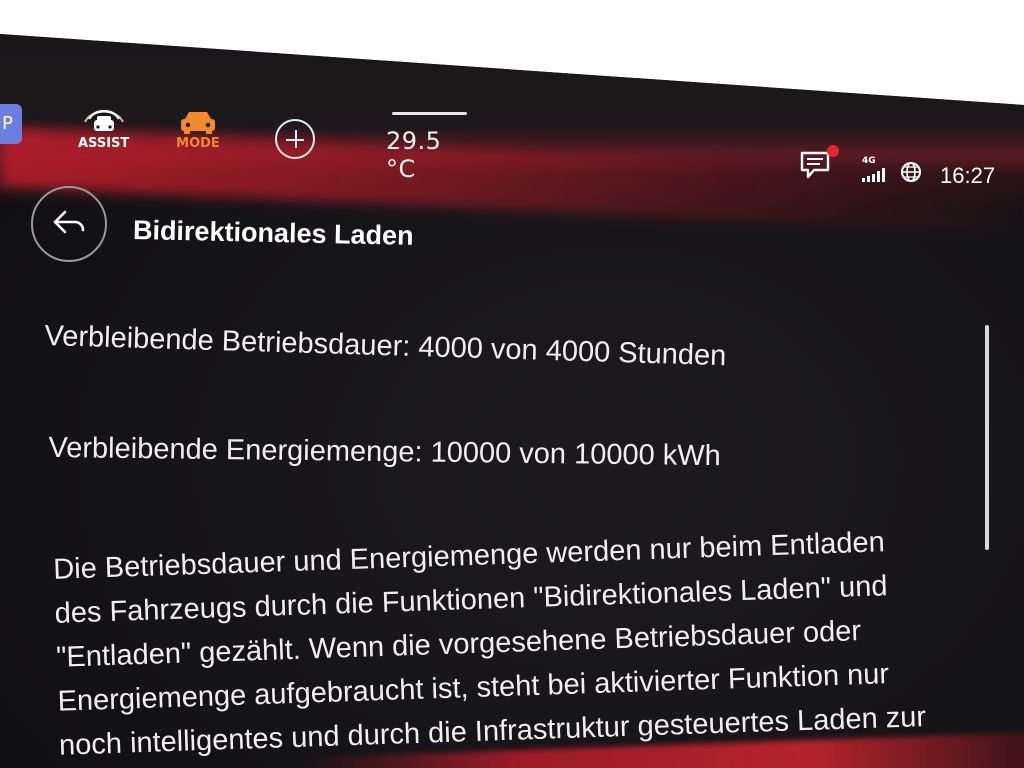 This screenshot has width=1024, height=768. I want to click on assist-button: ASSIST, so click(103, 128).